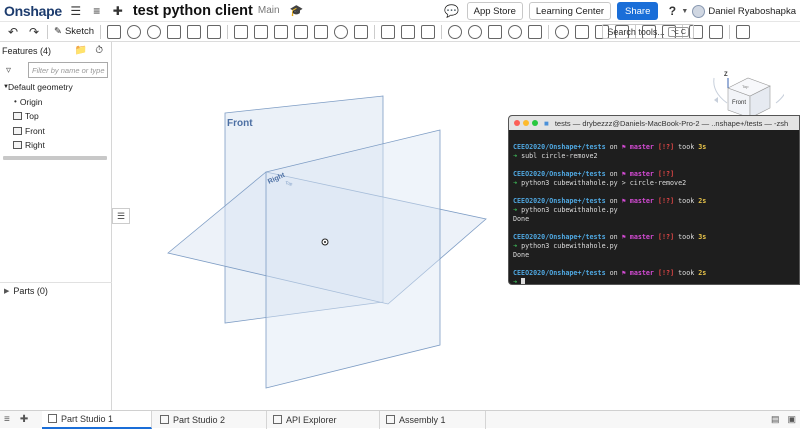 The width and height of the screenshot is (800, 429). Describe the element at coordinates (535, 123) in the screenshot. I see `maximize-window-icon` at that location.